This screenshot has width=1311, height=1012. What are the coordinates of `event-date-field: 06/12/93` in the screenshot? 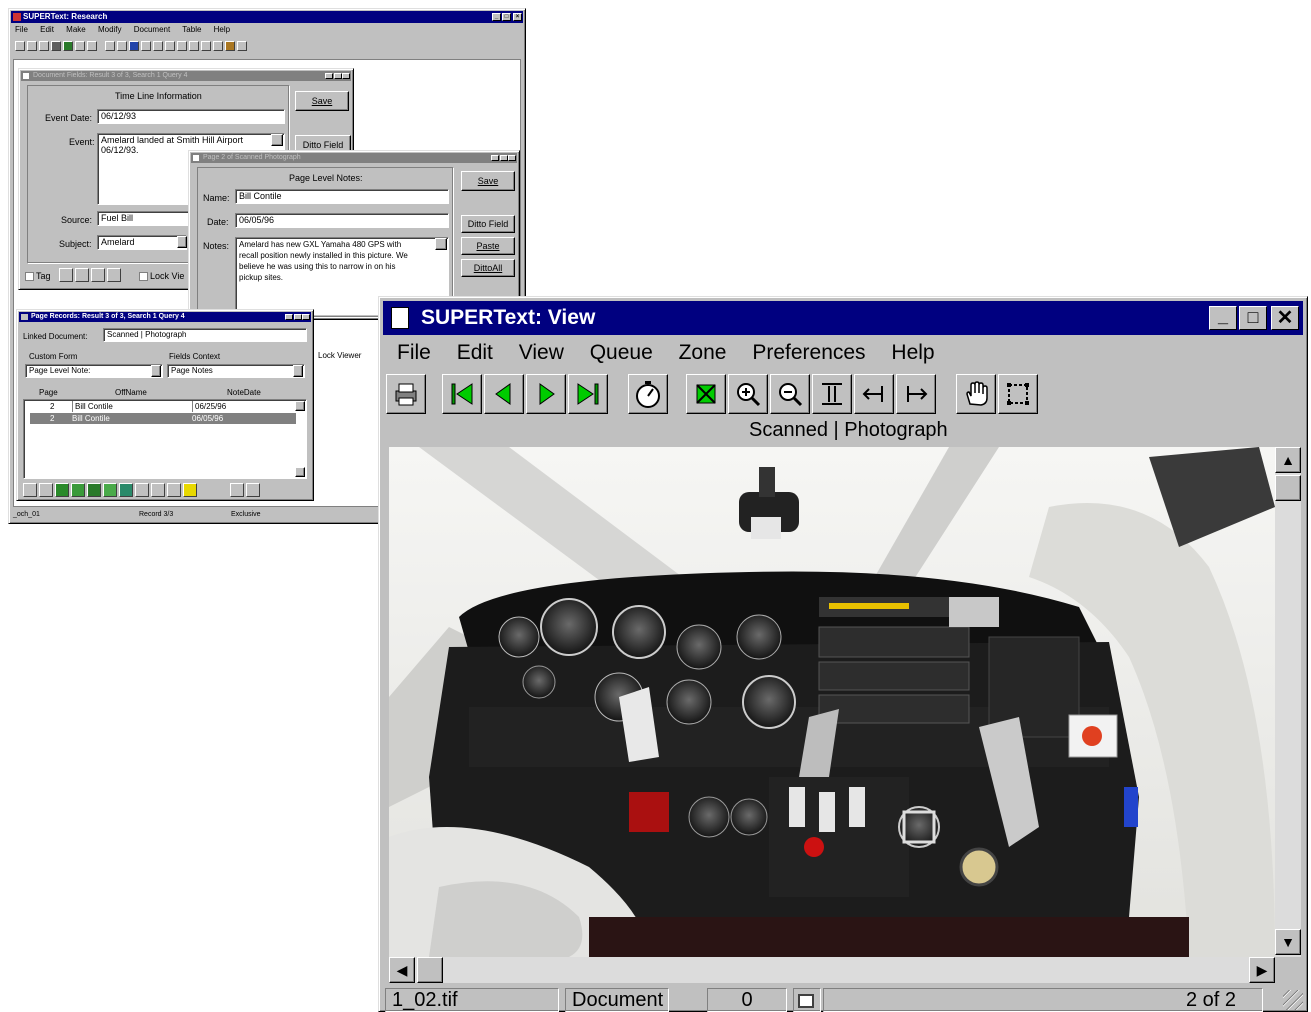 It's located at (191, 116).